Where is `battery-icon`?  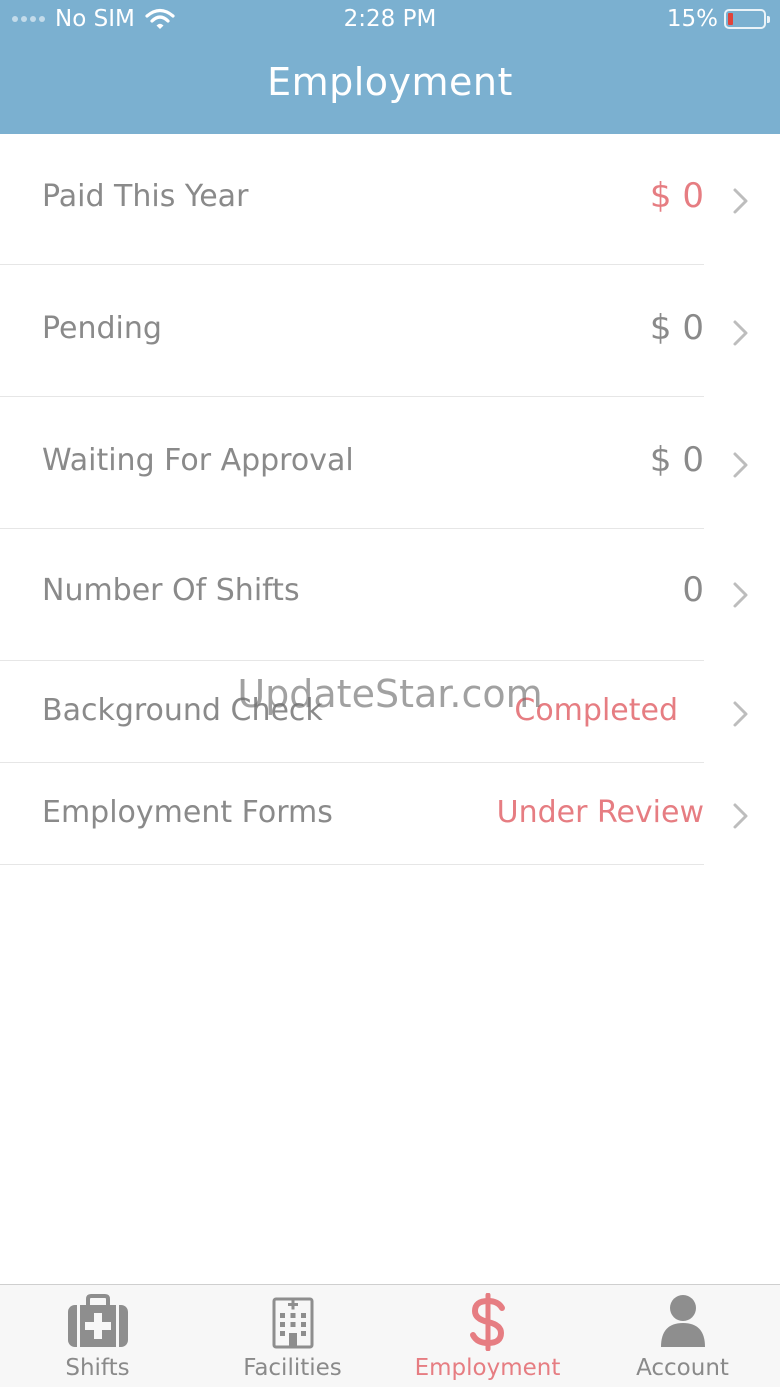 battery-icon is located at coordinates (747, 19).